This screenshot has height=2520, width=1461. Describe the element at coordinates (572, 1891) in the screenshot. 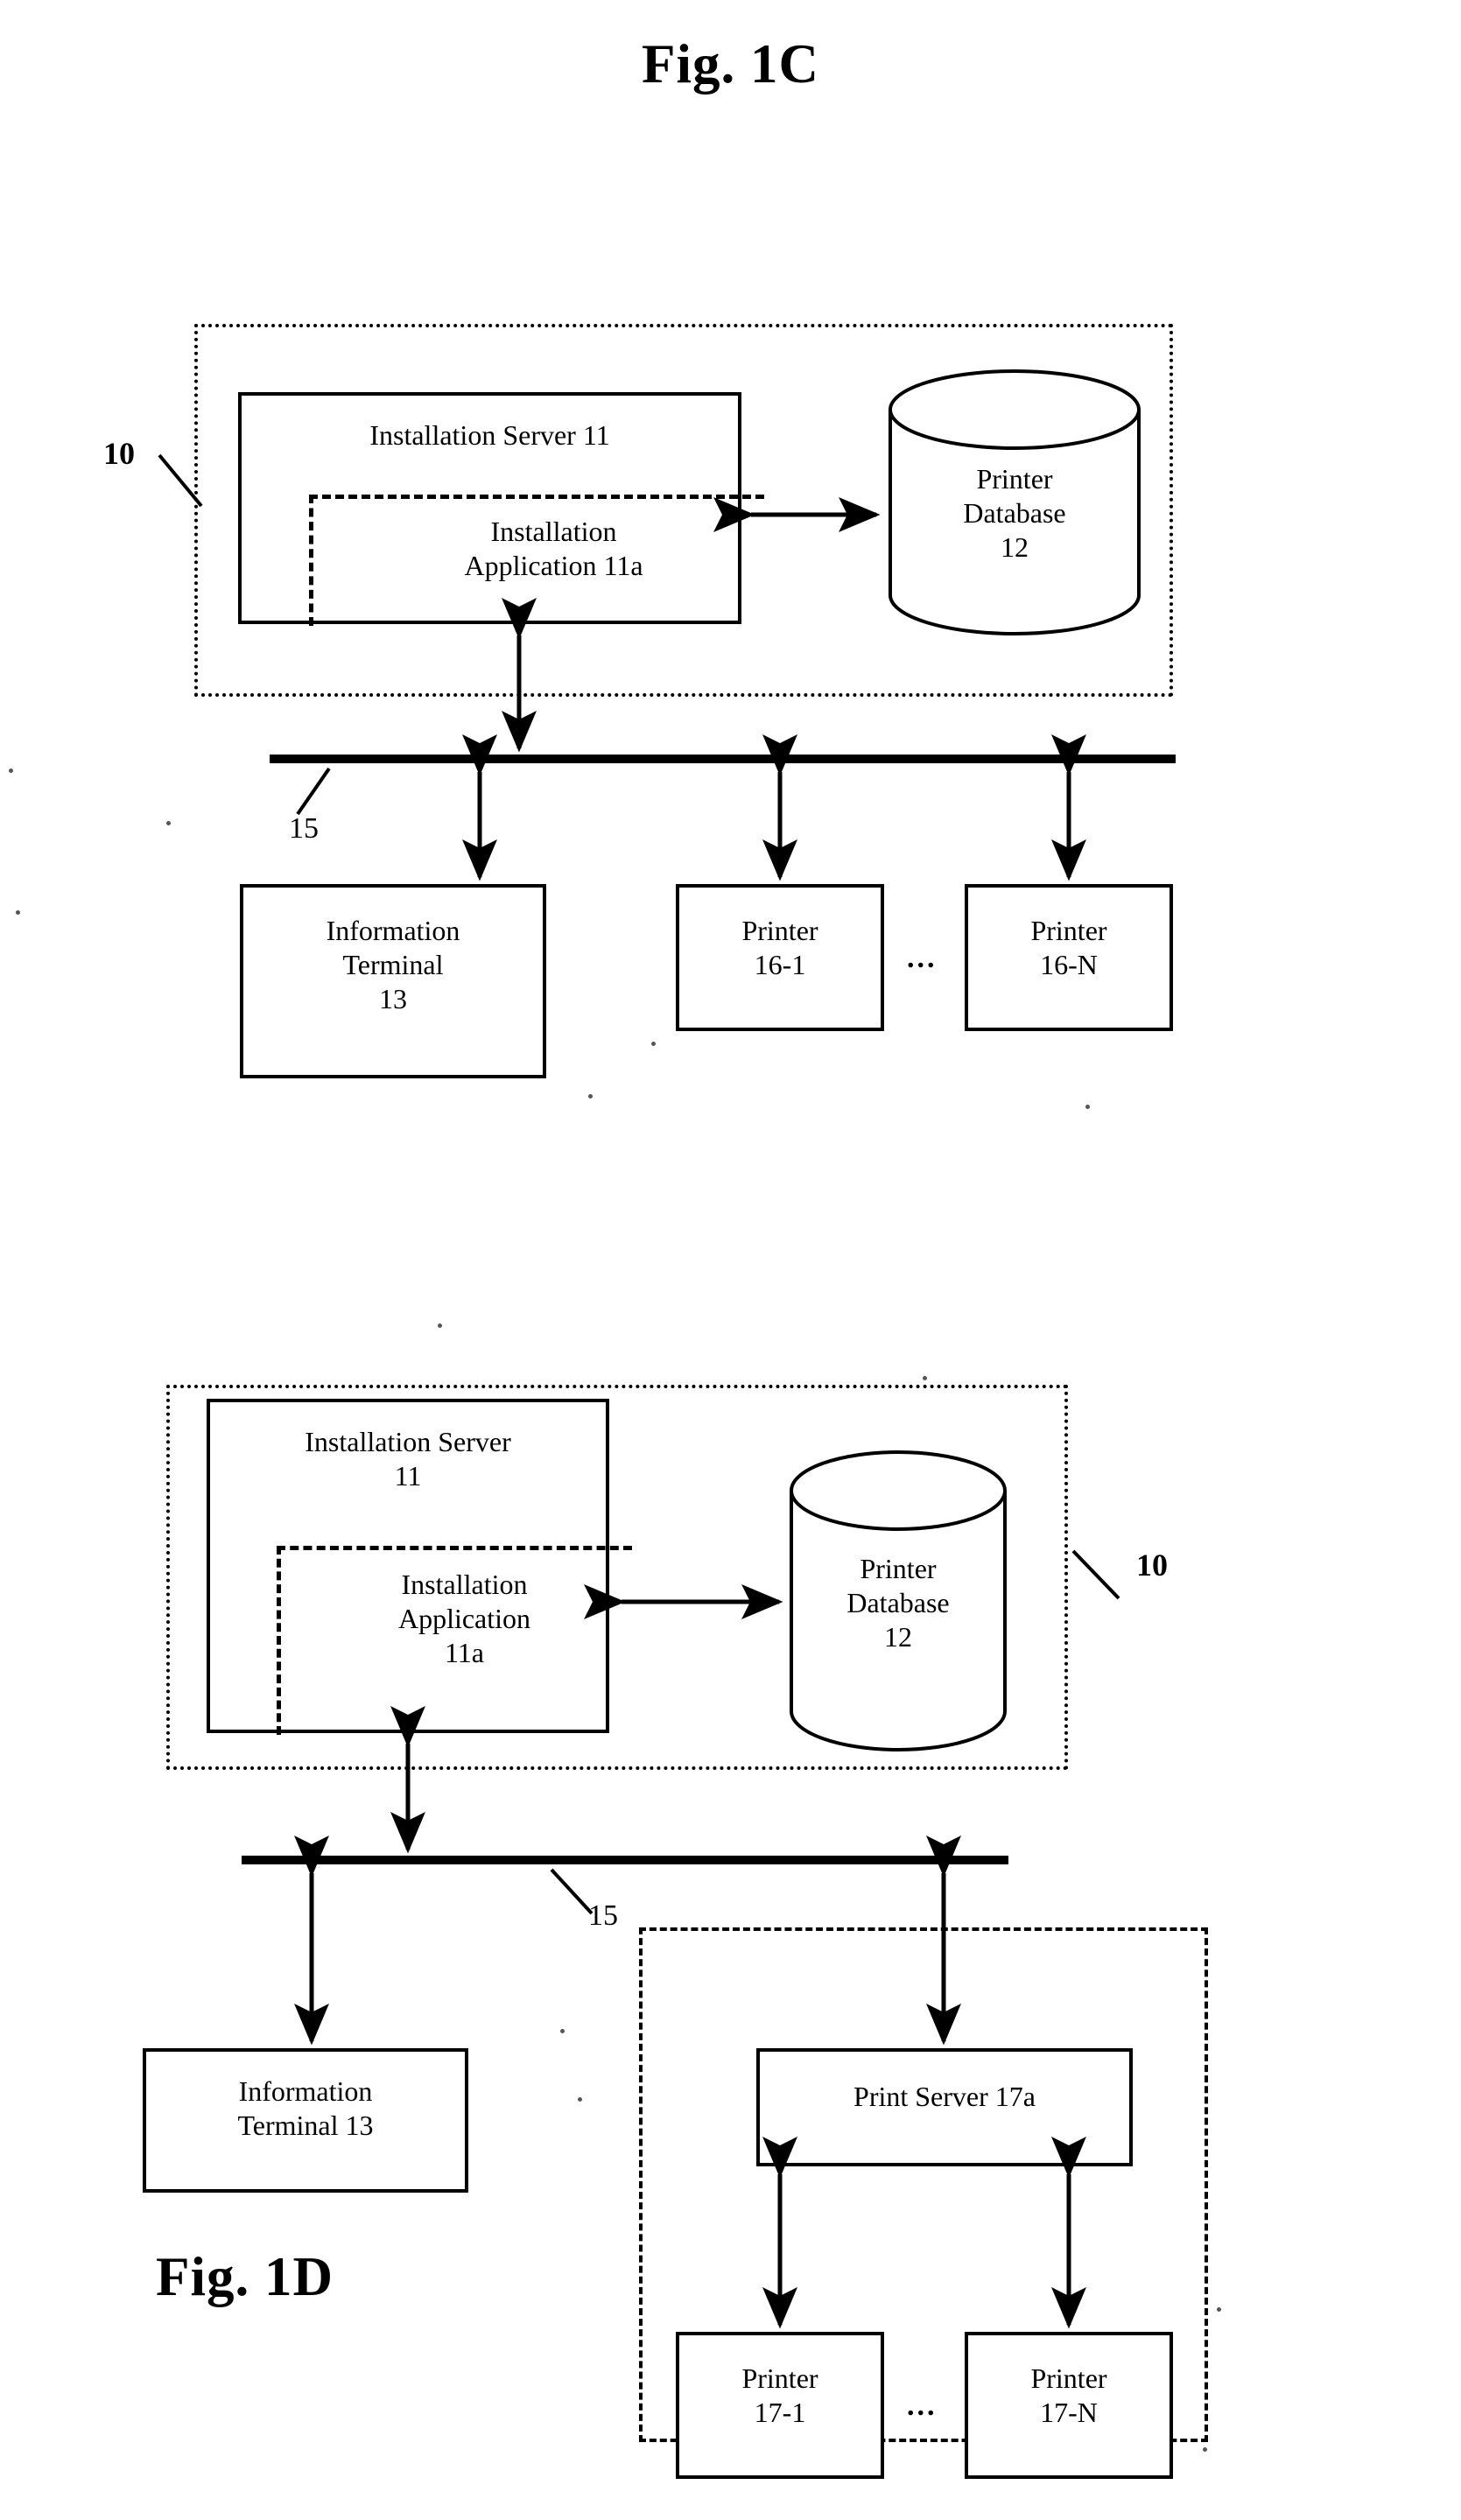

I see `fig-1d-network-ref-leader` at that location.